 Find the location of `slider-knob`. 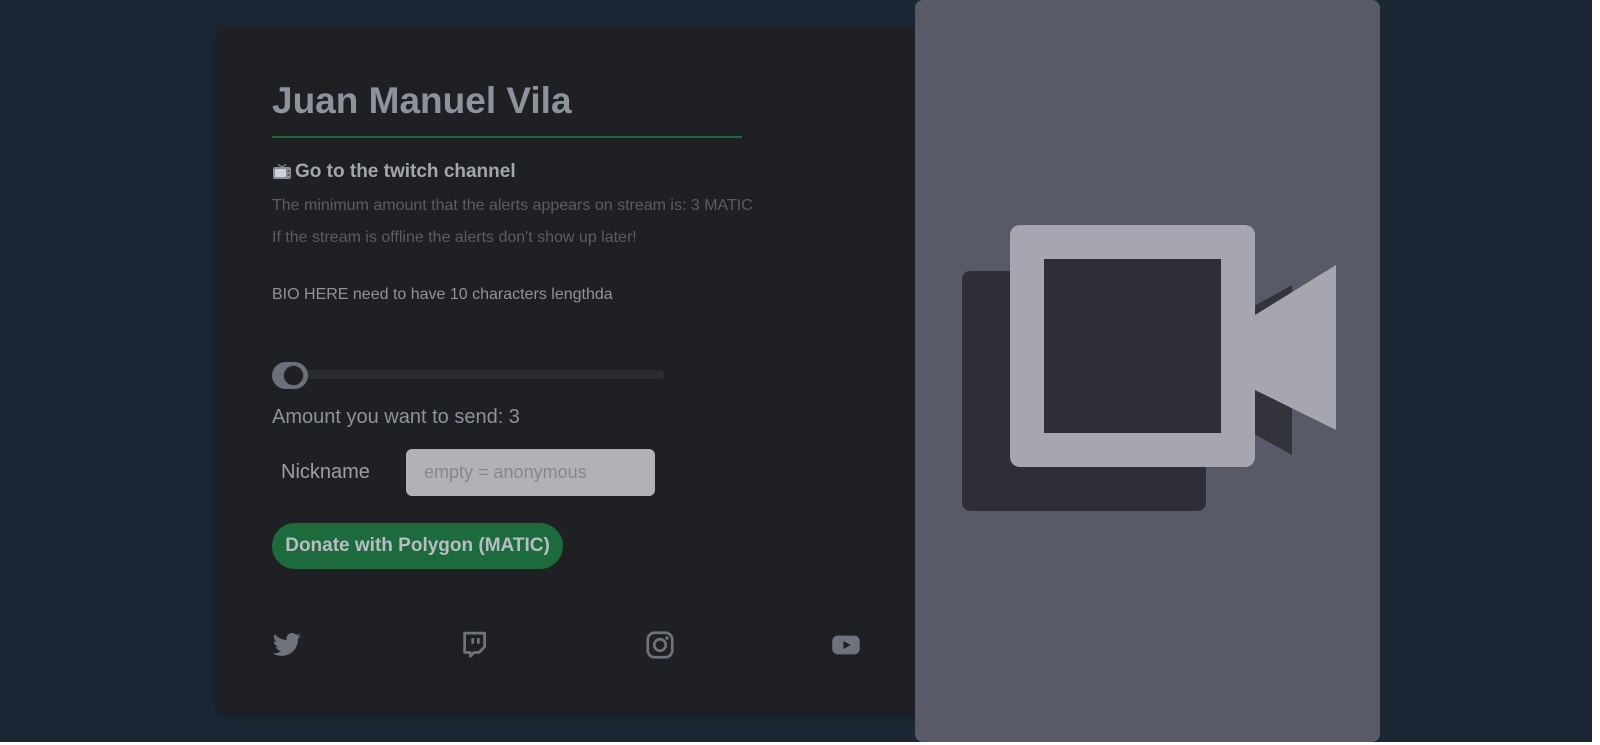

slider-knob is located at coordinates (293, 375).